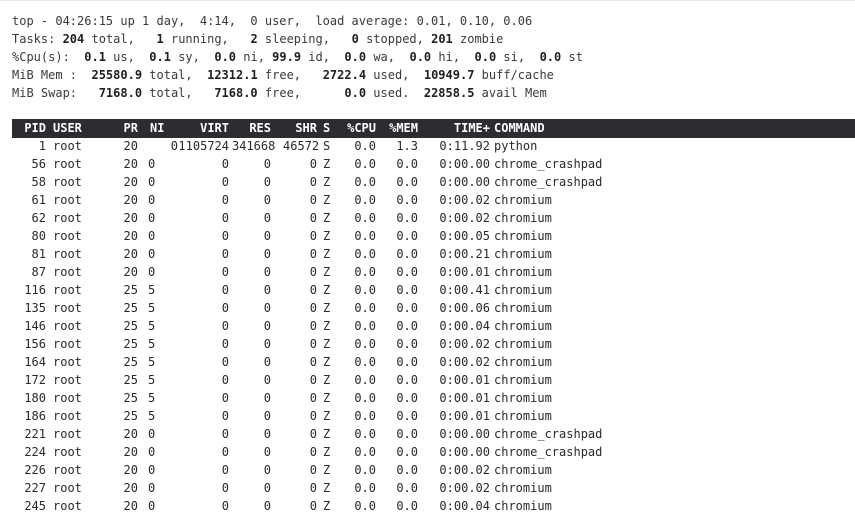  I want to click on res-cell: 341668, so click(254, 146).